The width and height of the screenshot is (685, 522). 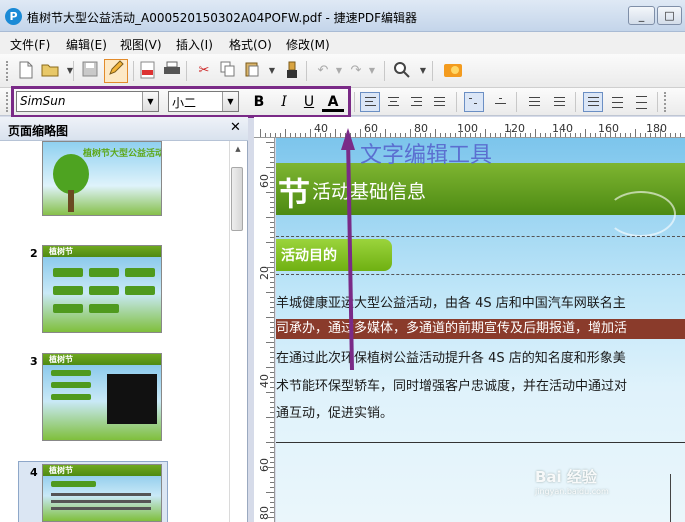 What do you see at coordinates (228, 71) in the screenshot?
I see `copy-icon` at bounding box center [228, 71].